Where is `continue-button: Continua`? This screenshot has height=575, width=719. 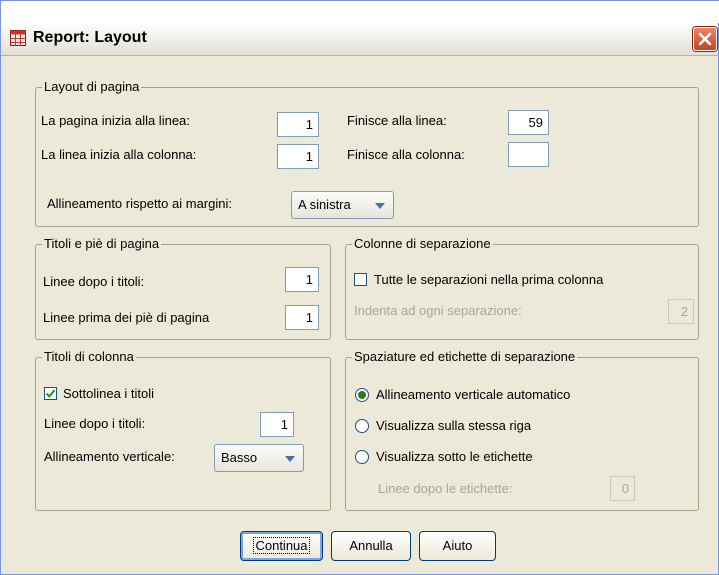 continue-button: Continua is located at coordinates (281, 546).